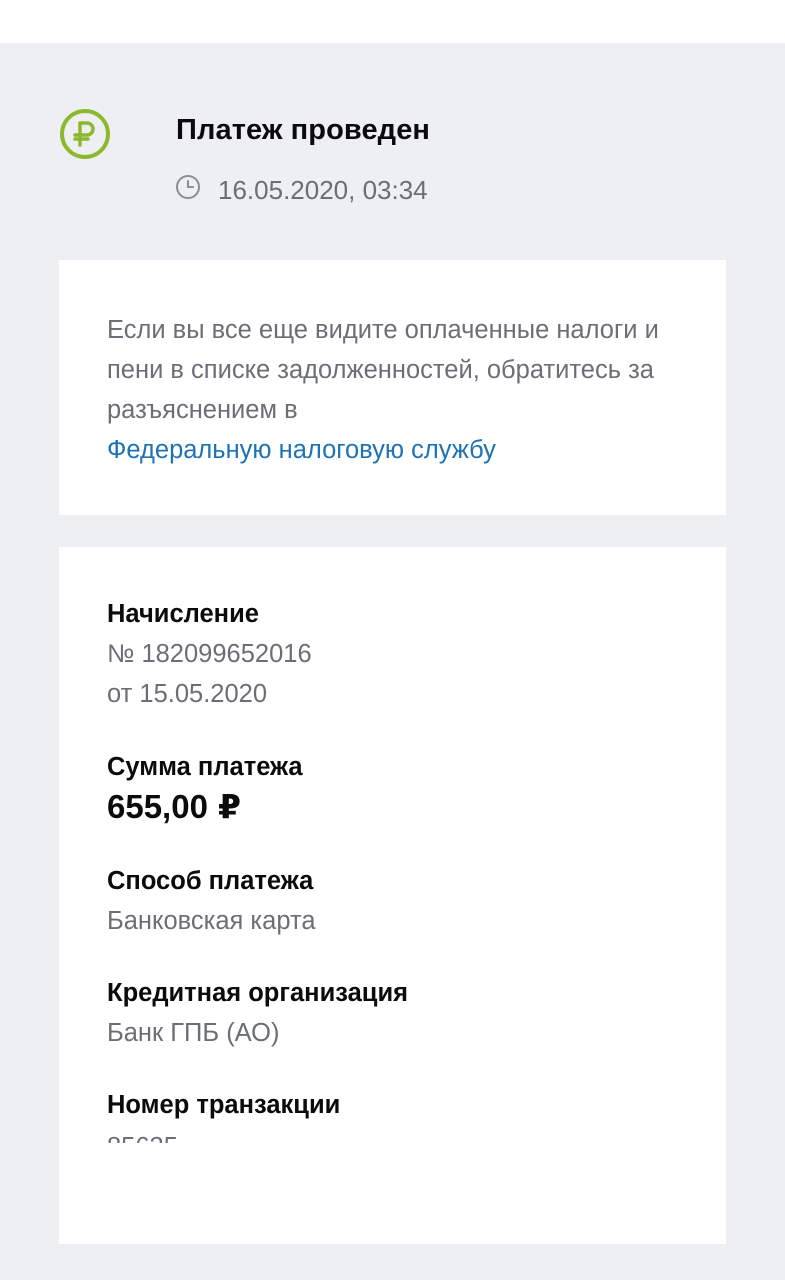 The image size is (785, 1280). I want to click on transaction-label: Номер транзакции, so click(224, 1105).